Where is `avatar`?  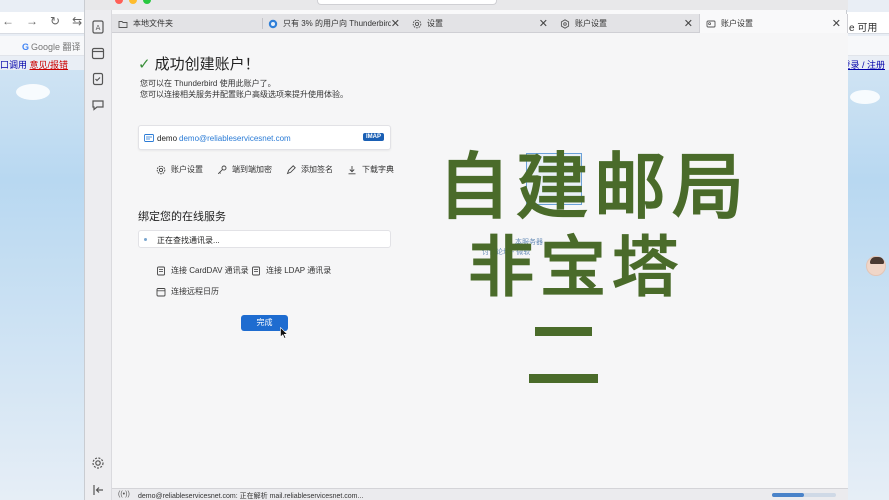 avatar is located at coordinates (876, 266).